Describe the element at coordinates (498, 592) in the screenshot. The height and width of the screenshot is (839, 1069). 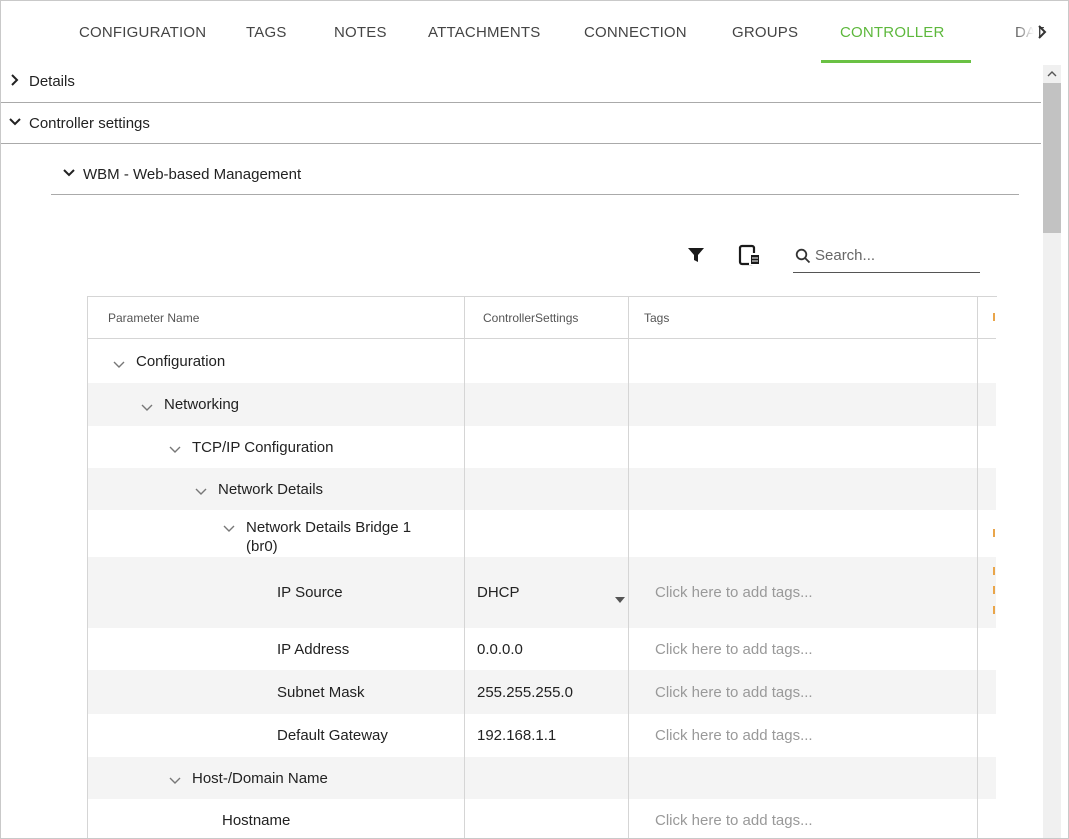
I see `ip-source-value: DHCP` at that location.